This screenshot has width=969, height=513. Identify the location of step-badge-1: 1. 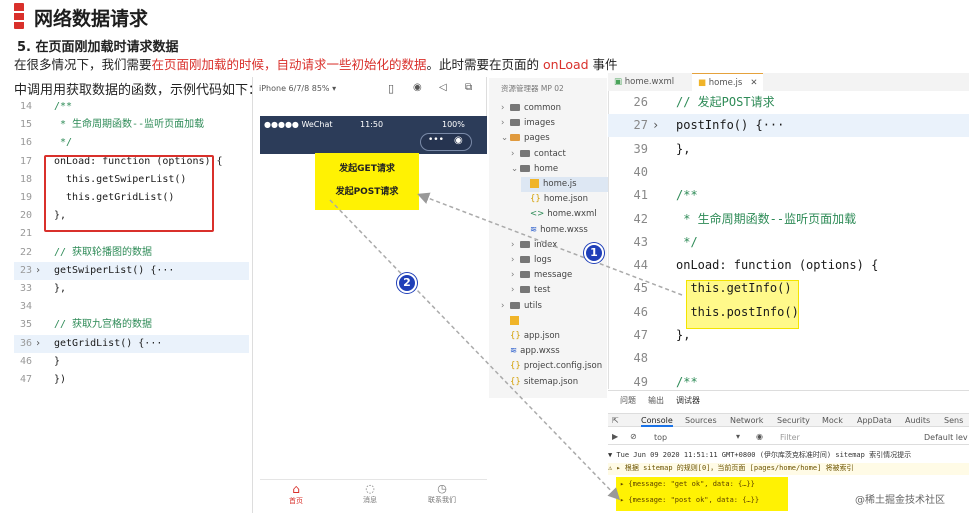
(594, 253).